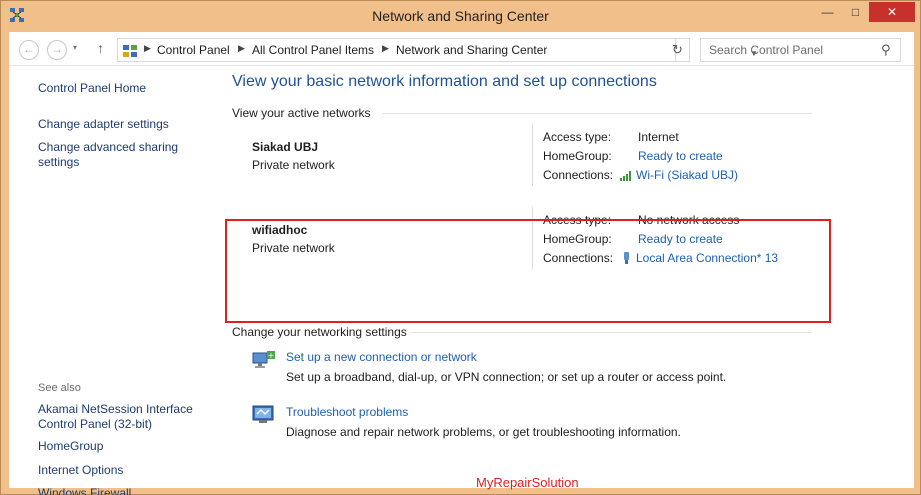  I want to click on recent-locations-button: ▾, so click(75, 47).